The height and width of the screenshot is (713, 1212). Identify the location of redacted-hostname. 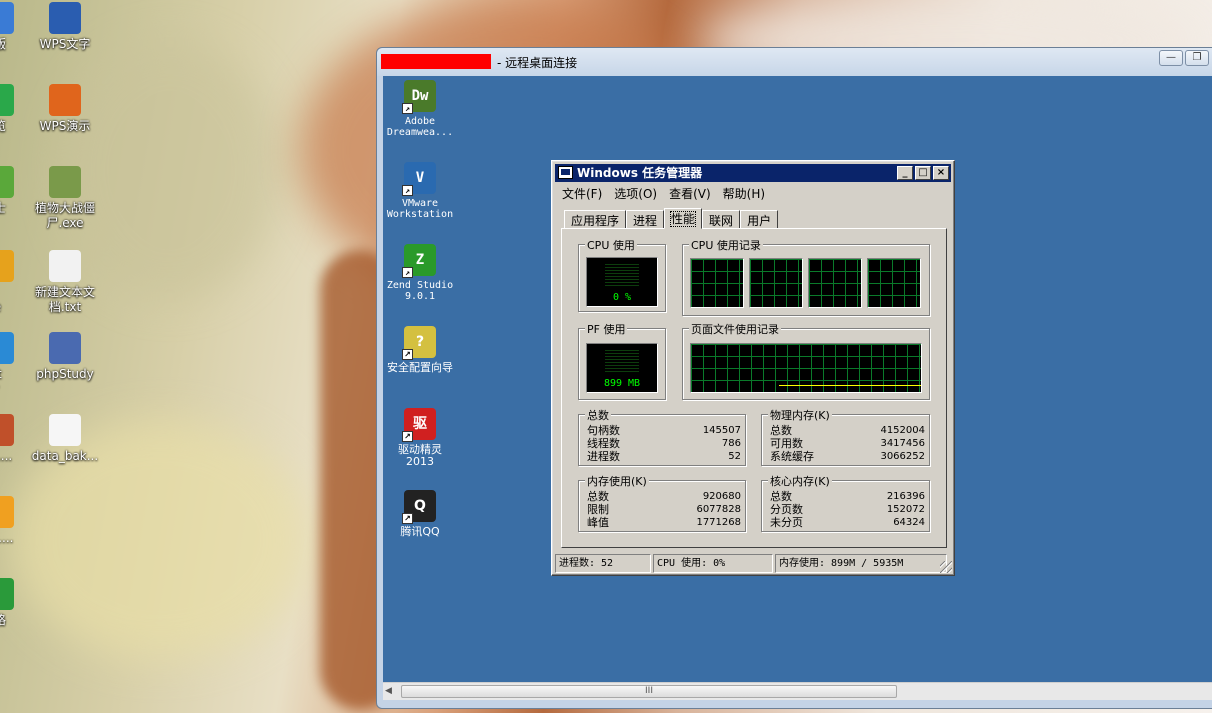
(436, 61).